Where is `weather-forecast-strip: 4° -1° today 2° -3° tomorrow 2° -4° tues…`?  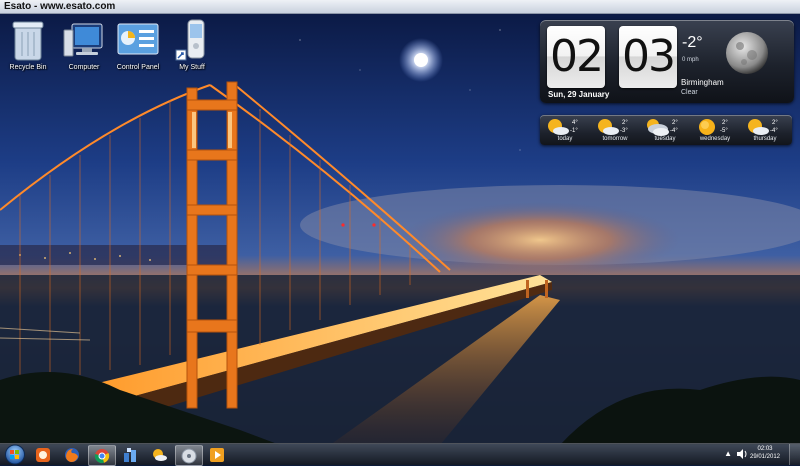
weather-forecast-strip: 4° -1° today 2° -3° tomorrow 2° -4° tues… is located at coordinates (666, 130).